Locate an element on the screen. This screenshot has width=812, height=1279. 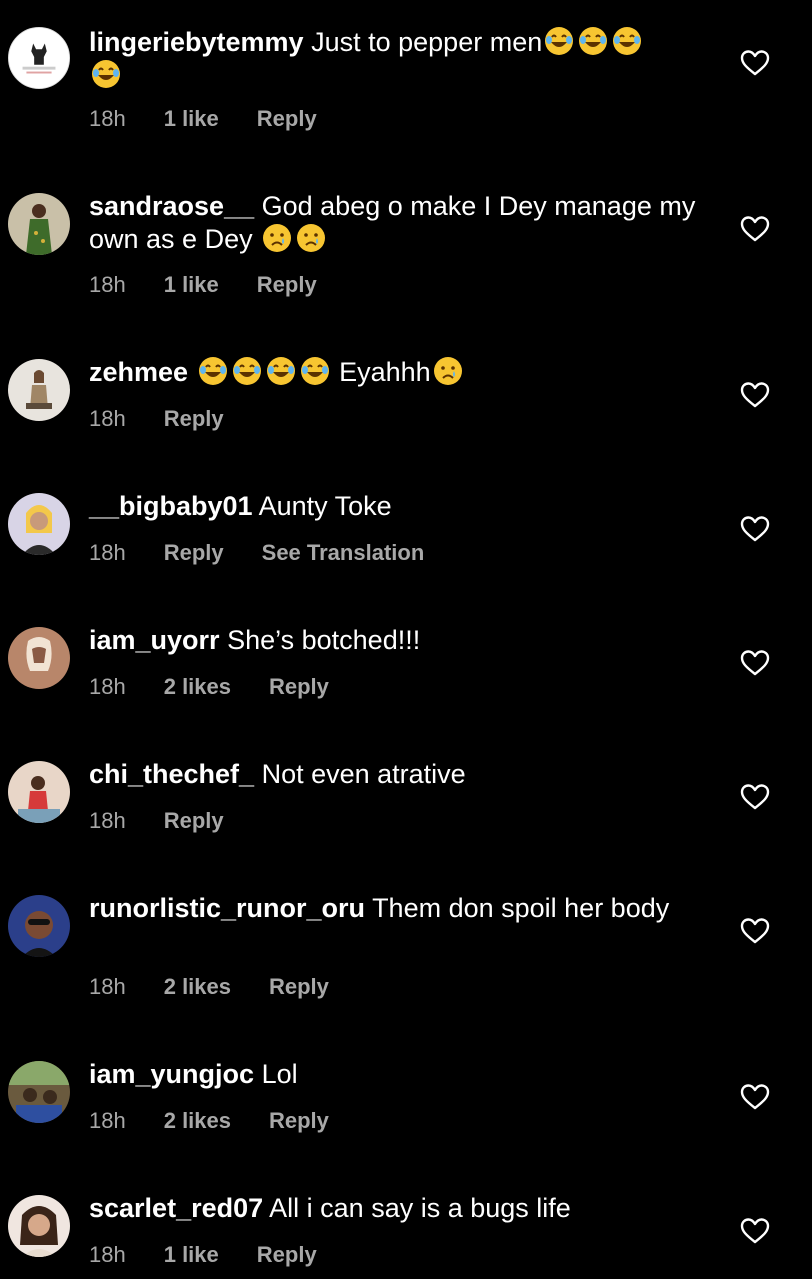
username: __bigbaby01 is located at coordinates (171, 506).